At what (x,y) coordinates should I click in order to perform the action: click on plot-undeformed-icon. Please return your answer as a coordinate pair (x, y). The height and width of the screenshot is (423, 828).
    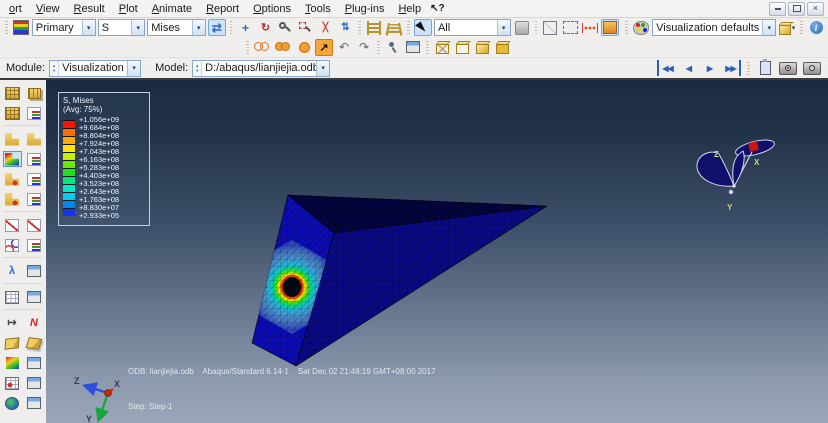
    Looking at the image, I should click on (12, 139).